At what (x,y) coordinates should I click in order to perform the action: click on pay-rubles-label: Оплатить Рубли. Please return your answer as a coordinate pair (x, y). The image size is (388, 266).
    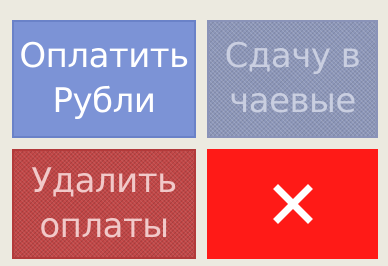
    Looking at the image, I should click on (104, 78).